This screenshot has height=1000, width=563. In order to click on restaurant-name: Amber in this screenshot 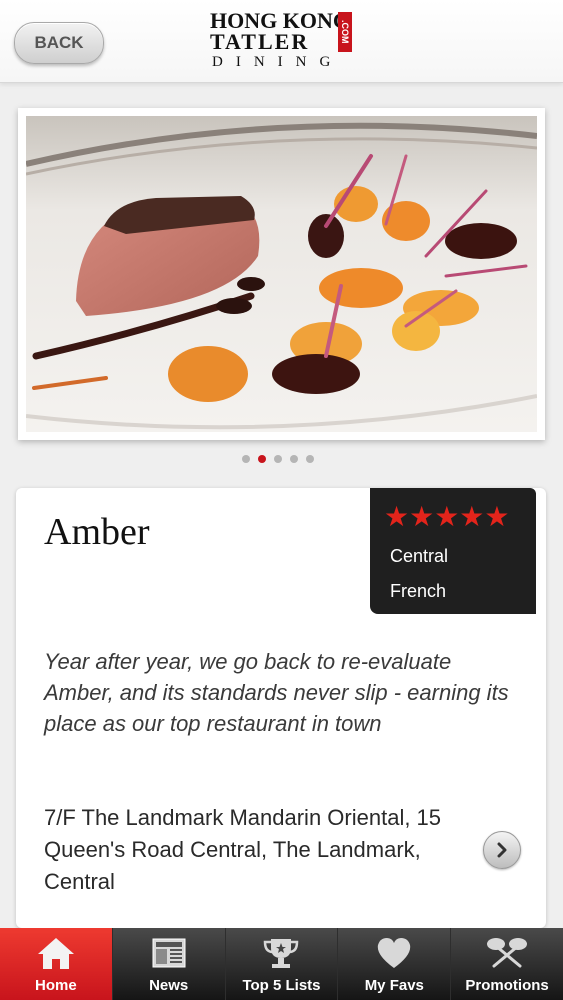, I will do `click(97, 532)`.